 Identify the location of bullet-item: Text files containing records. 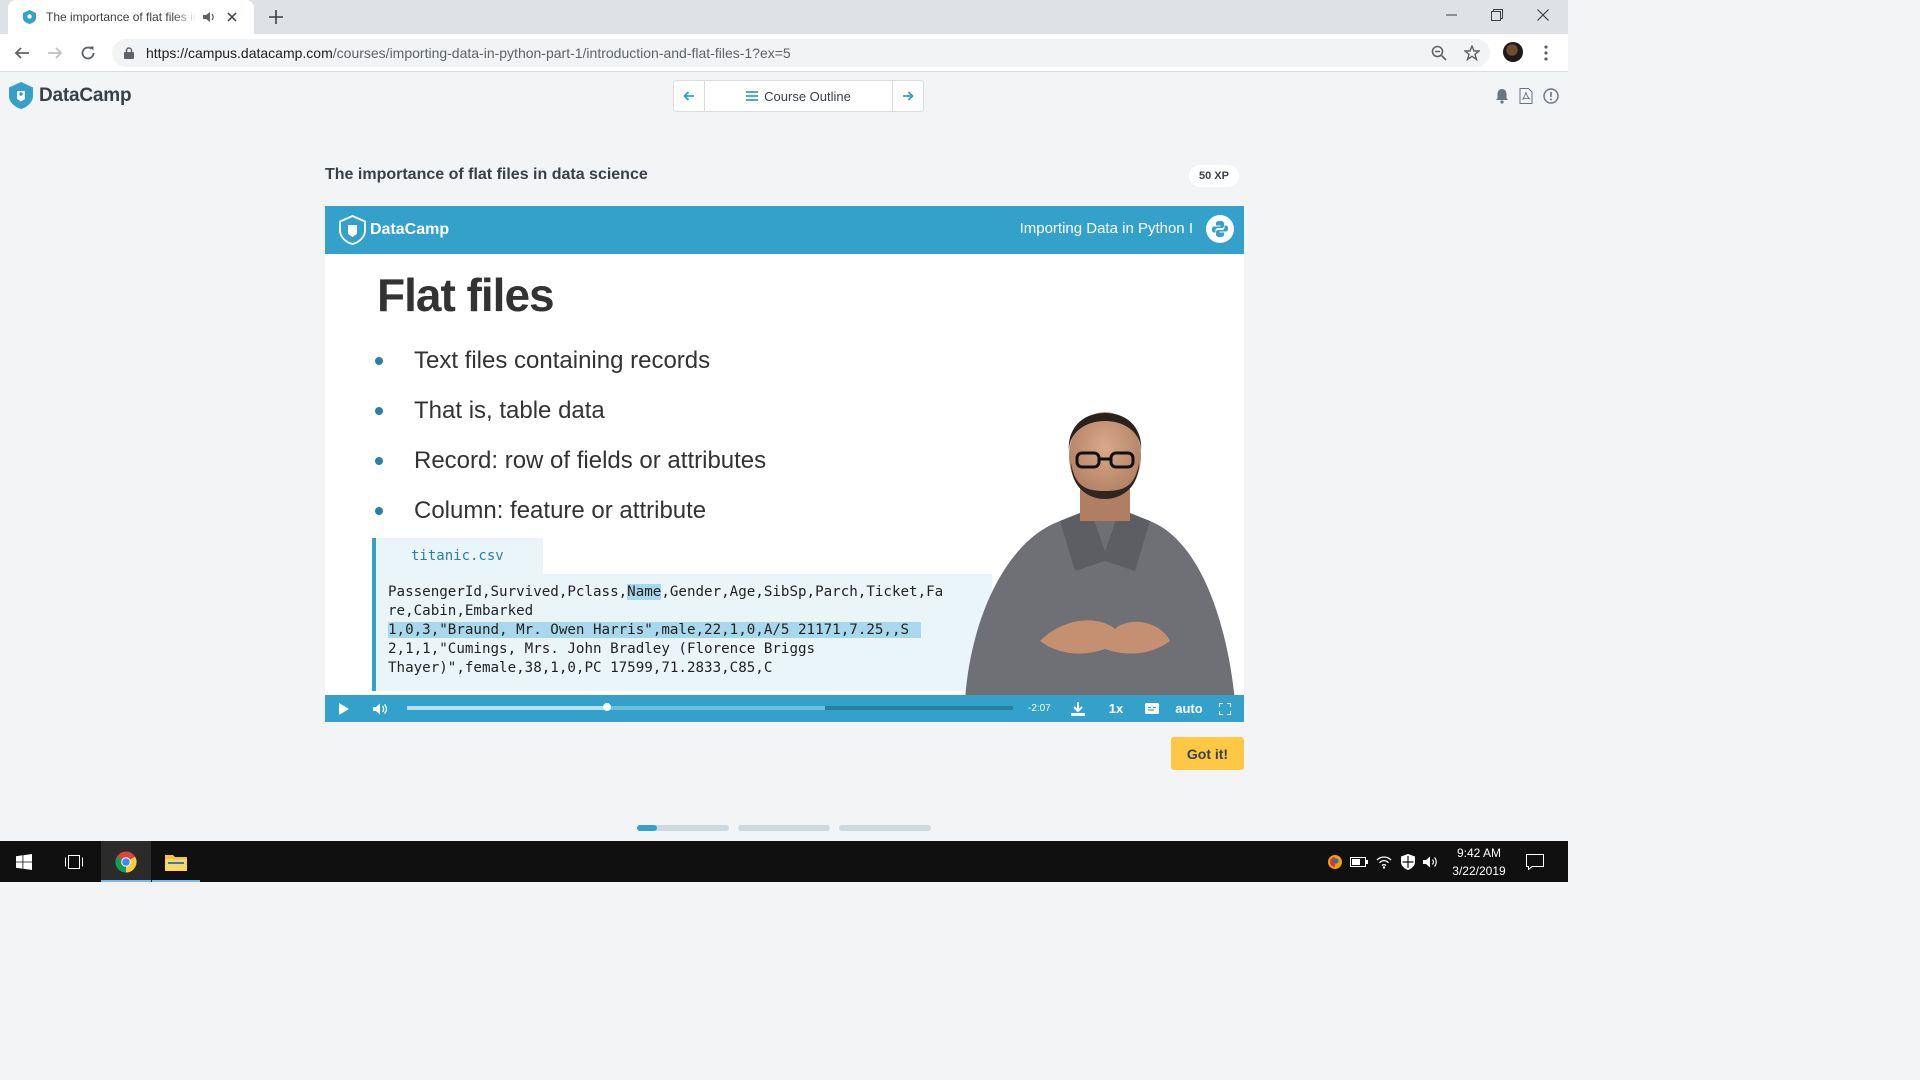
(570, 361).